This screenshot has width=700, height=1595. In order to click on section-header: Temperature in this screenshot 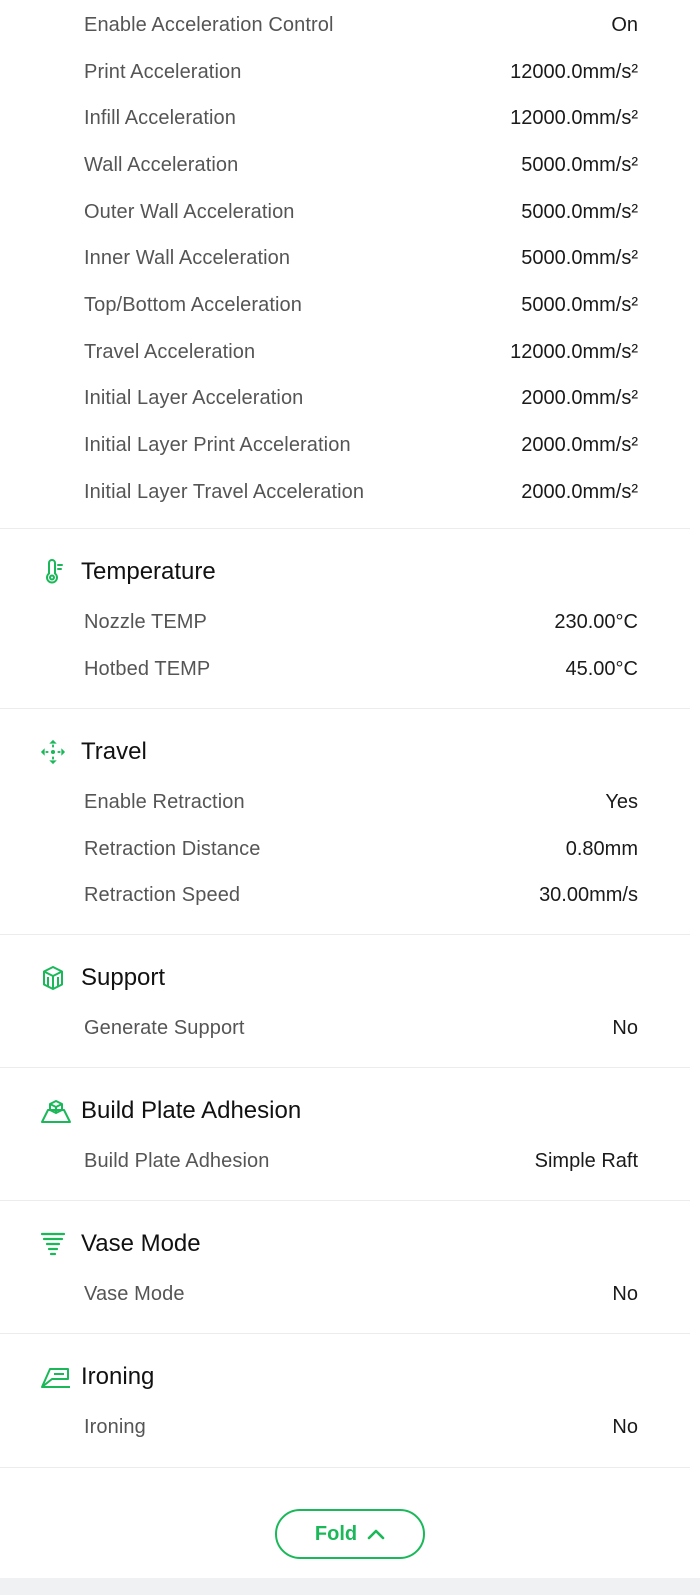, I will do `click(350, 572)`.